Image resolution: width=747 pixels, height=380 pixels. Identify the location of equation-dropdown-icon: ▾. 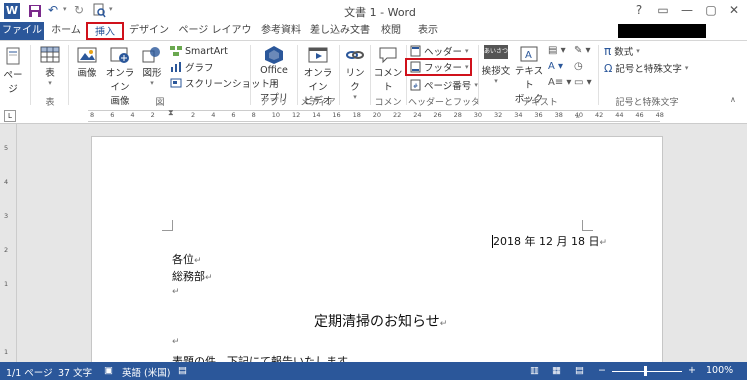
(638, 51).